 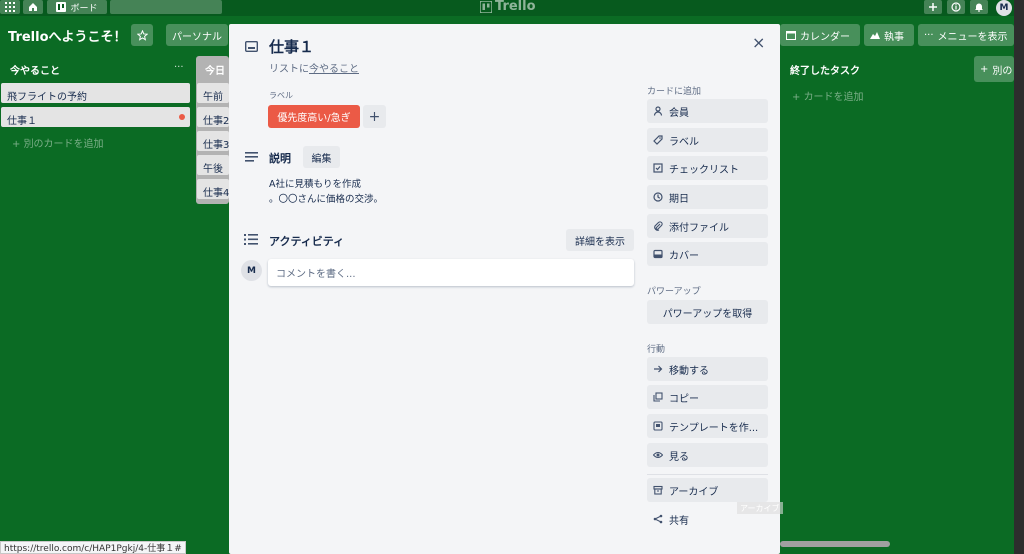 I want to click on add-list-label: 別の, so click(x=1002, y=71).